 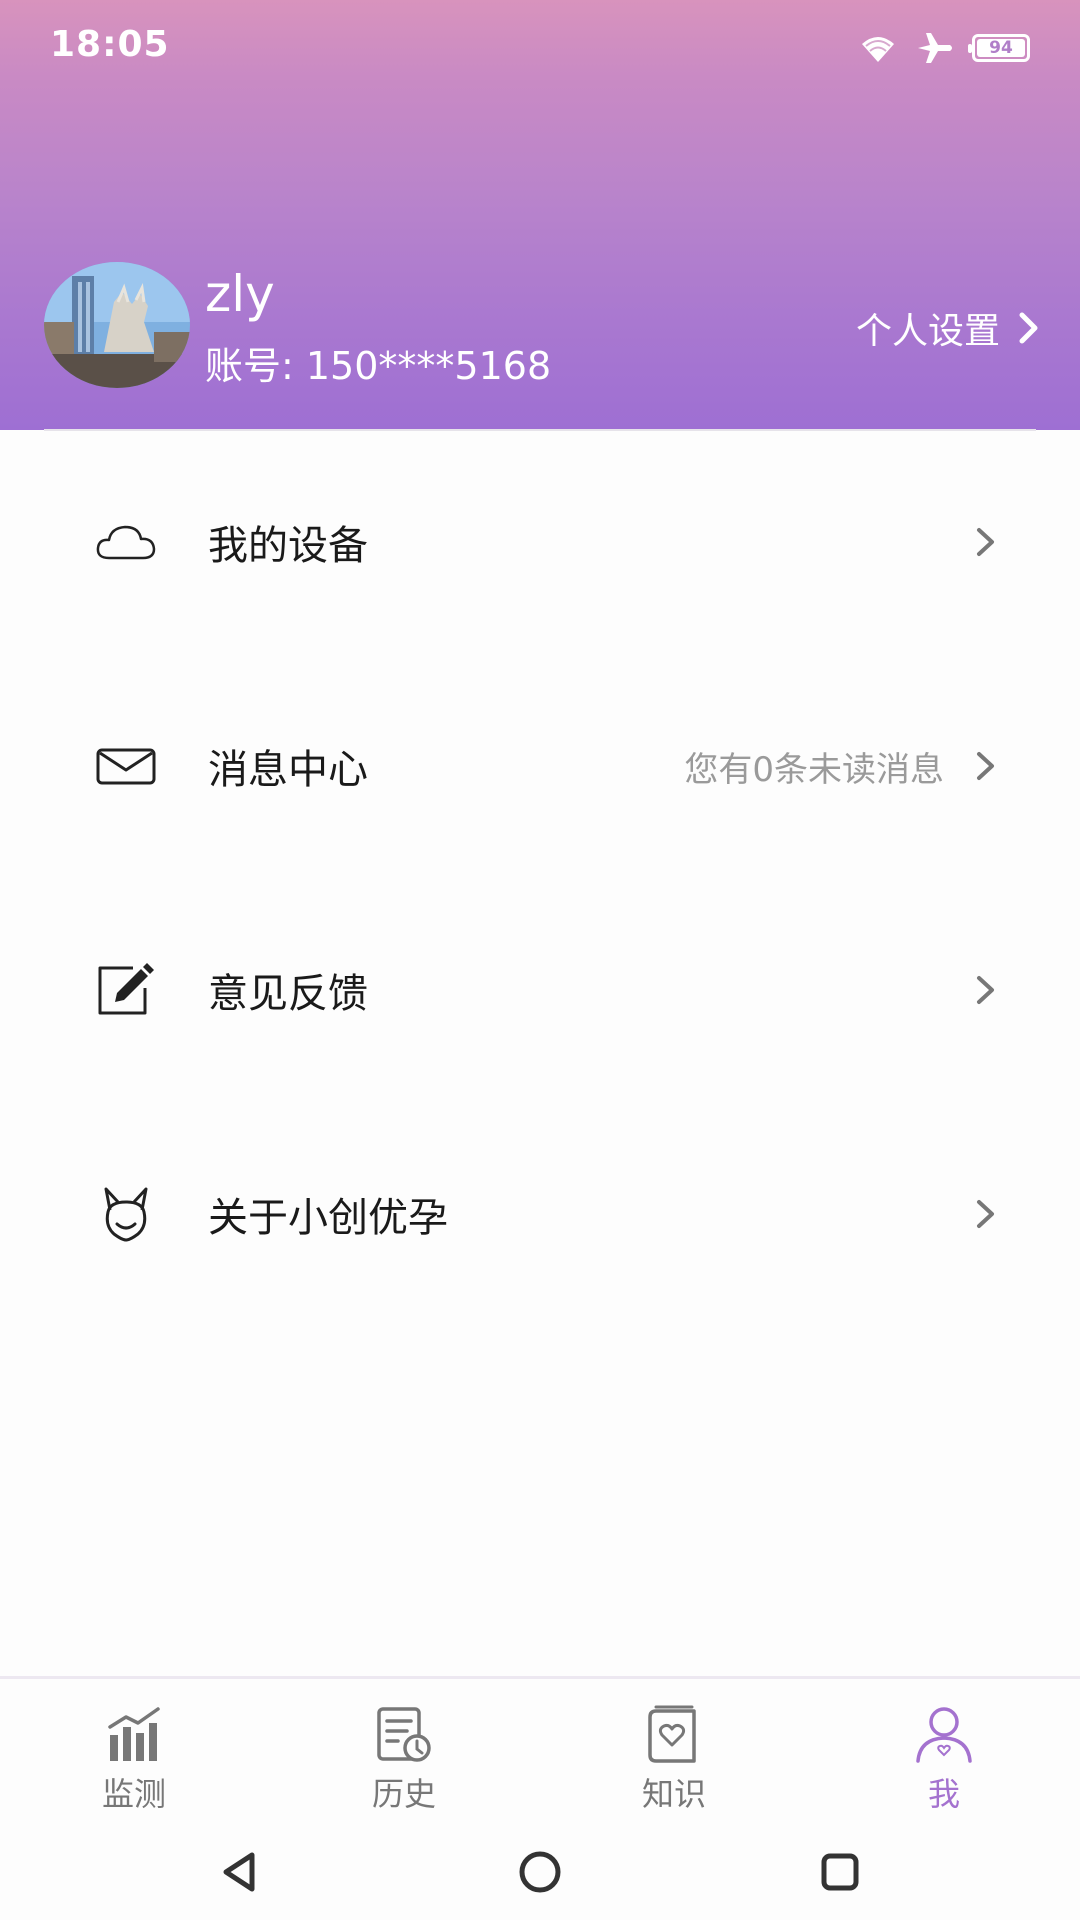 What do you see at coordinates (328, 1218) in the screenshot?
I see `menu-item-label: 关于小创优孕` at bounding box center [328, 1218].